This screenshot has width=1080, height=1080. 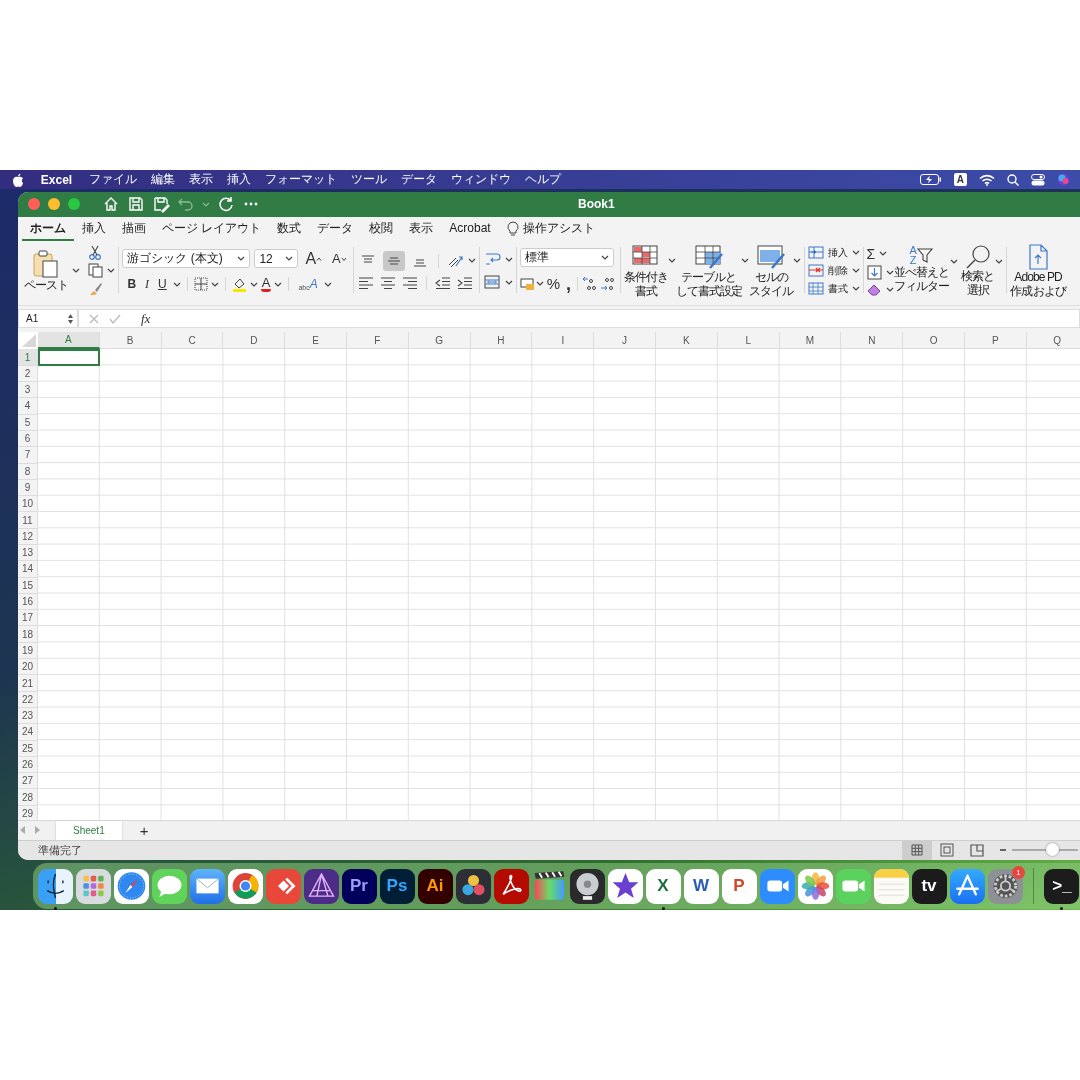 What do you see at coordinates (144, 830) in the screenshot?
I see `add-sheet-button: +` at bounding box center [144, 830].